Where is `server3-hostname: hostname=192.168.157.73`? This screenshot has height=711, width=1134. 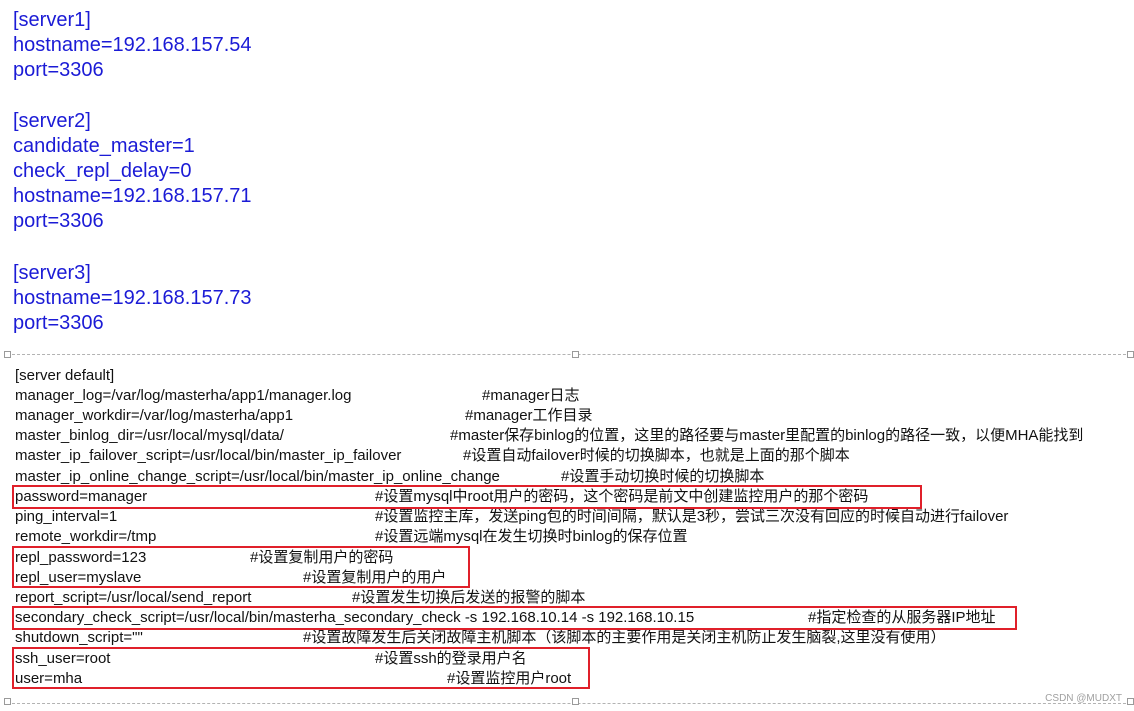 server3-hostname: hostname=192.168.157.73 is located at coordinates (132, 298).